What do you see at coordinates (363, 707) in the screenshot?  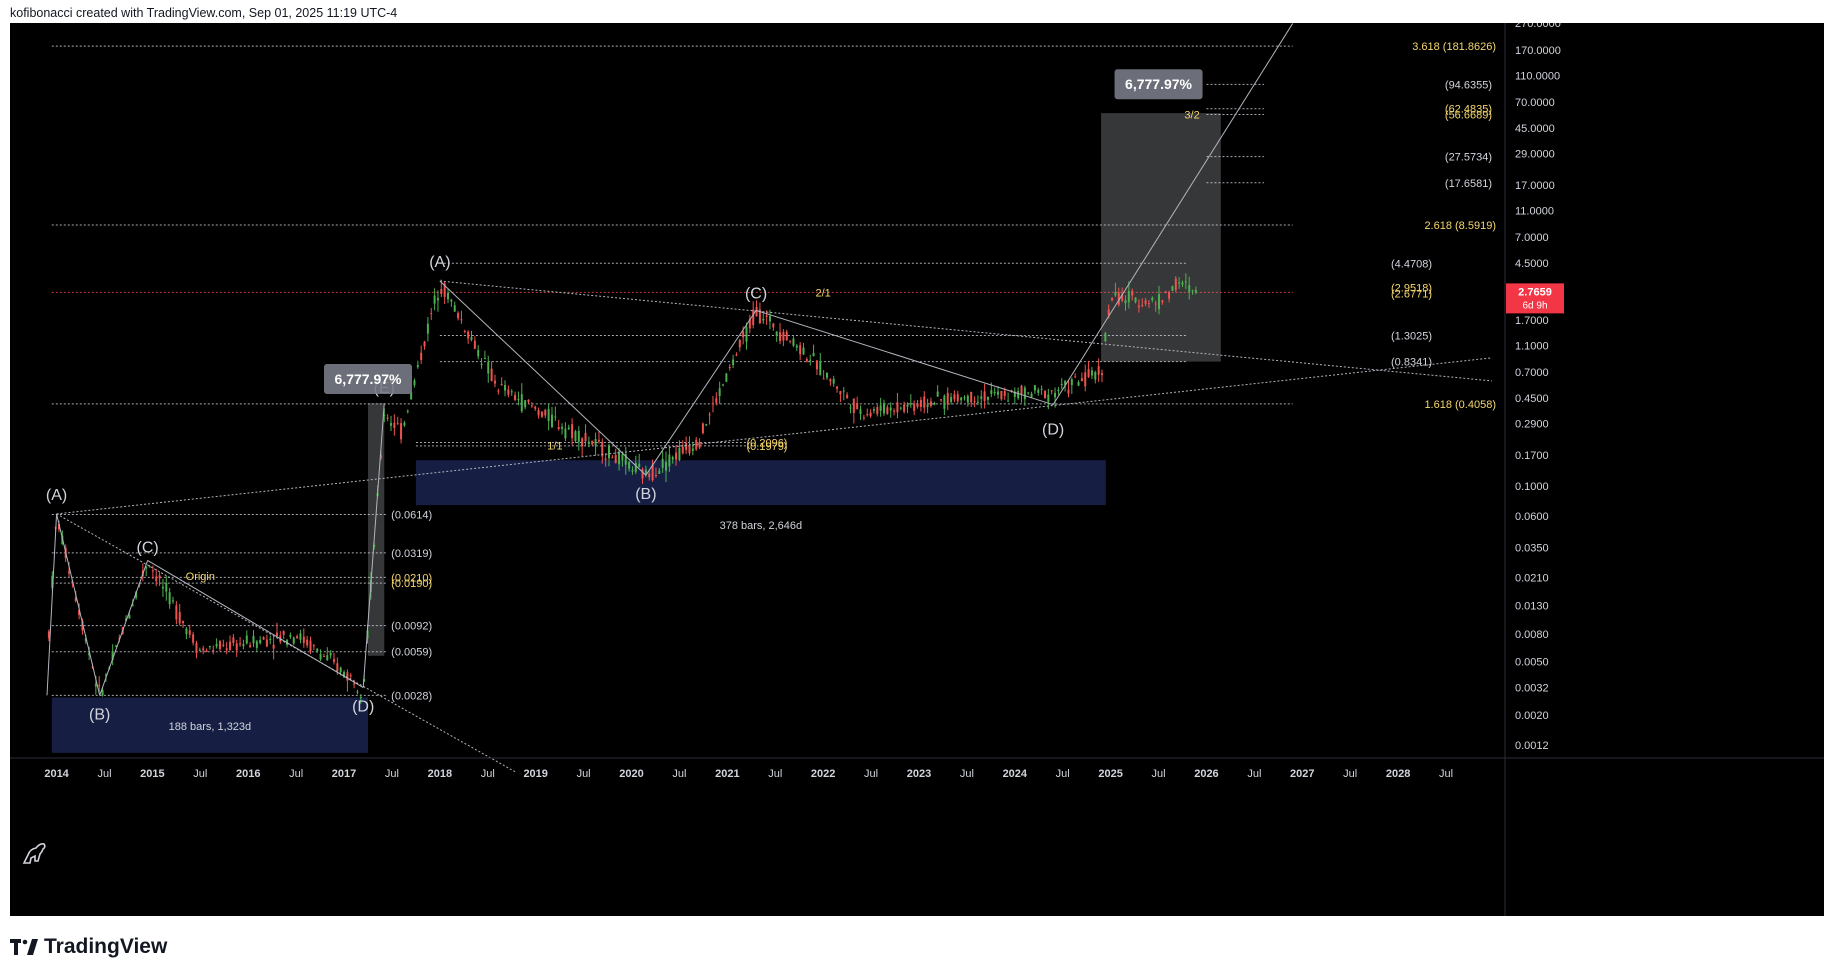 I see `wave-label-D1: (D)` at bounding box center [363, 707].